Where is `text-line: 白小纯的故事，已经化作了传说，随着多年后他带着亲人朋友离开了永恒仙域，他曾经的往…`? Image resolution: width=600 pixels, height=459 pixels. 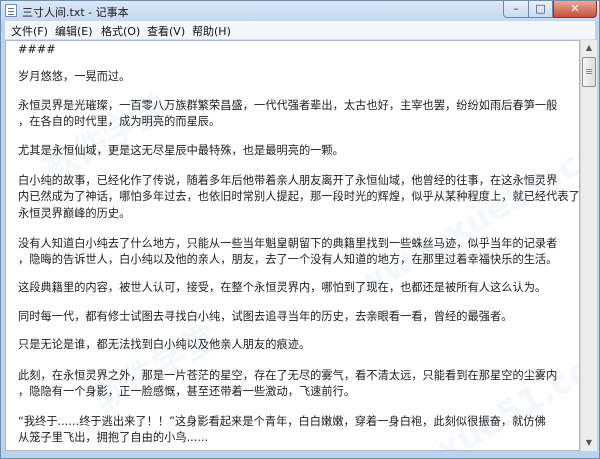 text-line: 白小纯的故事，已经化作了传说，随着多年后他带着亲人朋友离开了永恒仙域，他曾经的往… is located at coordinates (288, 180).